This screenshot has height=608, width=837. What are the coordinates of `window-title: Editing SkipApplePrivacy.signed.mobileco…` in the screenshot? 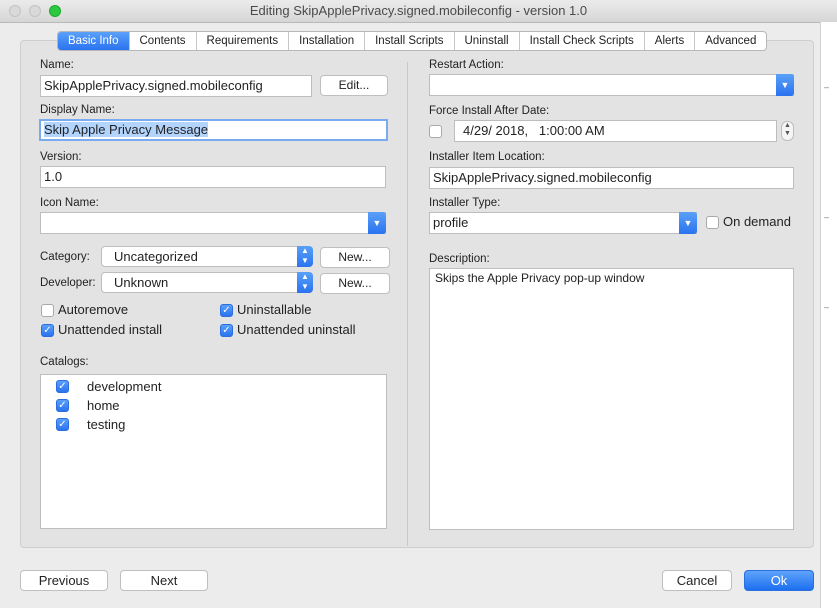 It's located at (418, 10).